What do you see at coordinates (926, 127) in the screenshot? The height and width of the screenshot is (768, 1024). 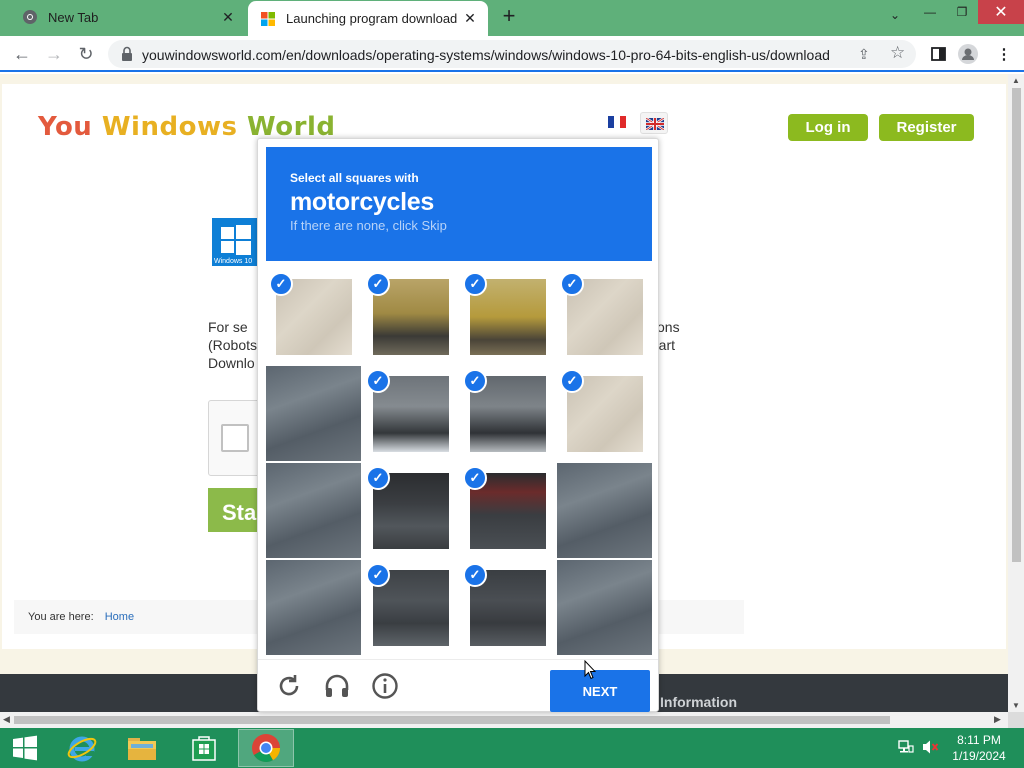 I see `register-button: Register` at bounding box center [926, 127].